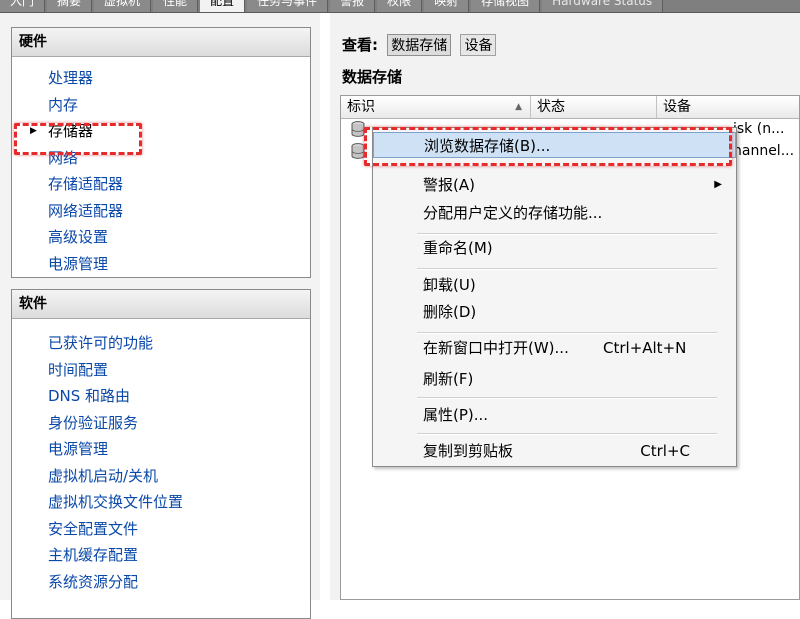  What do you see at coordinates (161, 42) in the screenshot?
I see `hardware-section-title: 硬件` at bounding box center [161, 42].